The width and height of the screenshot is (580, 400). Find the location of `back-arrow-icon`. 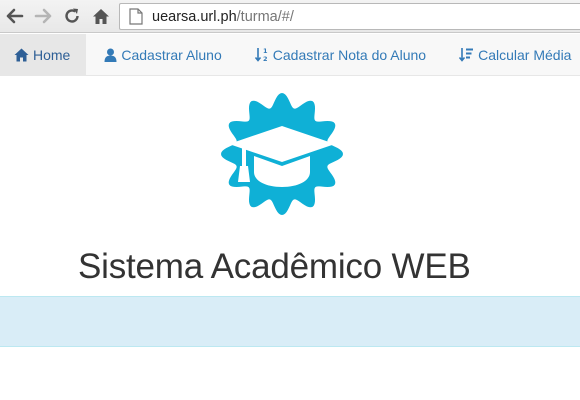

back-arrow-icon is located at coordinates (15, 16).